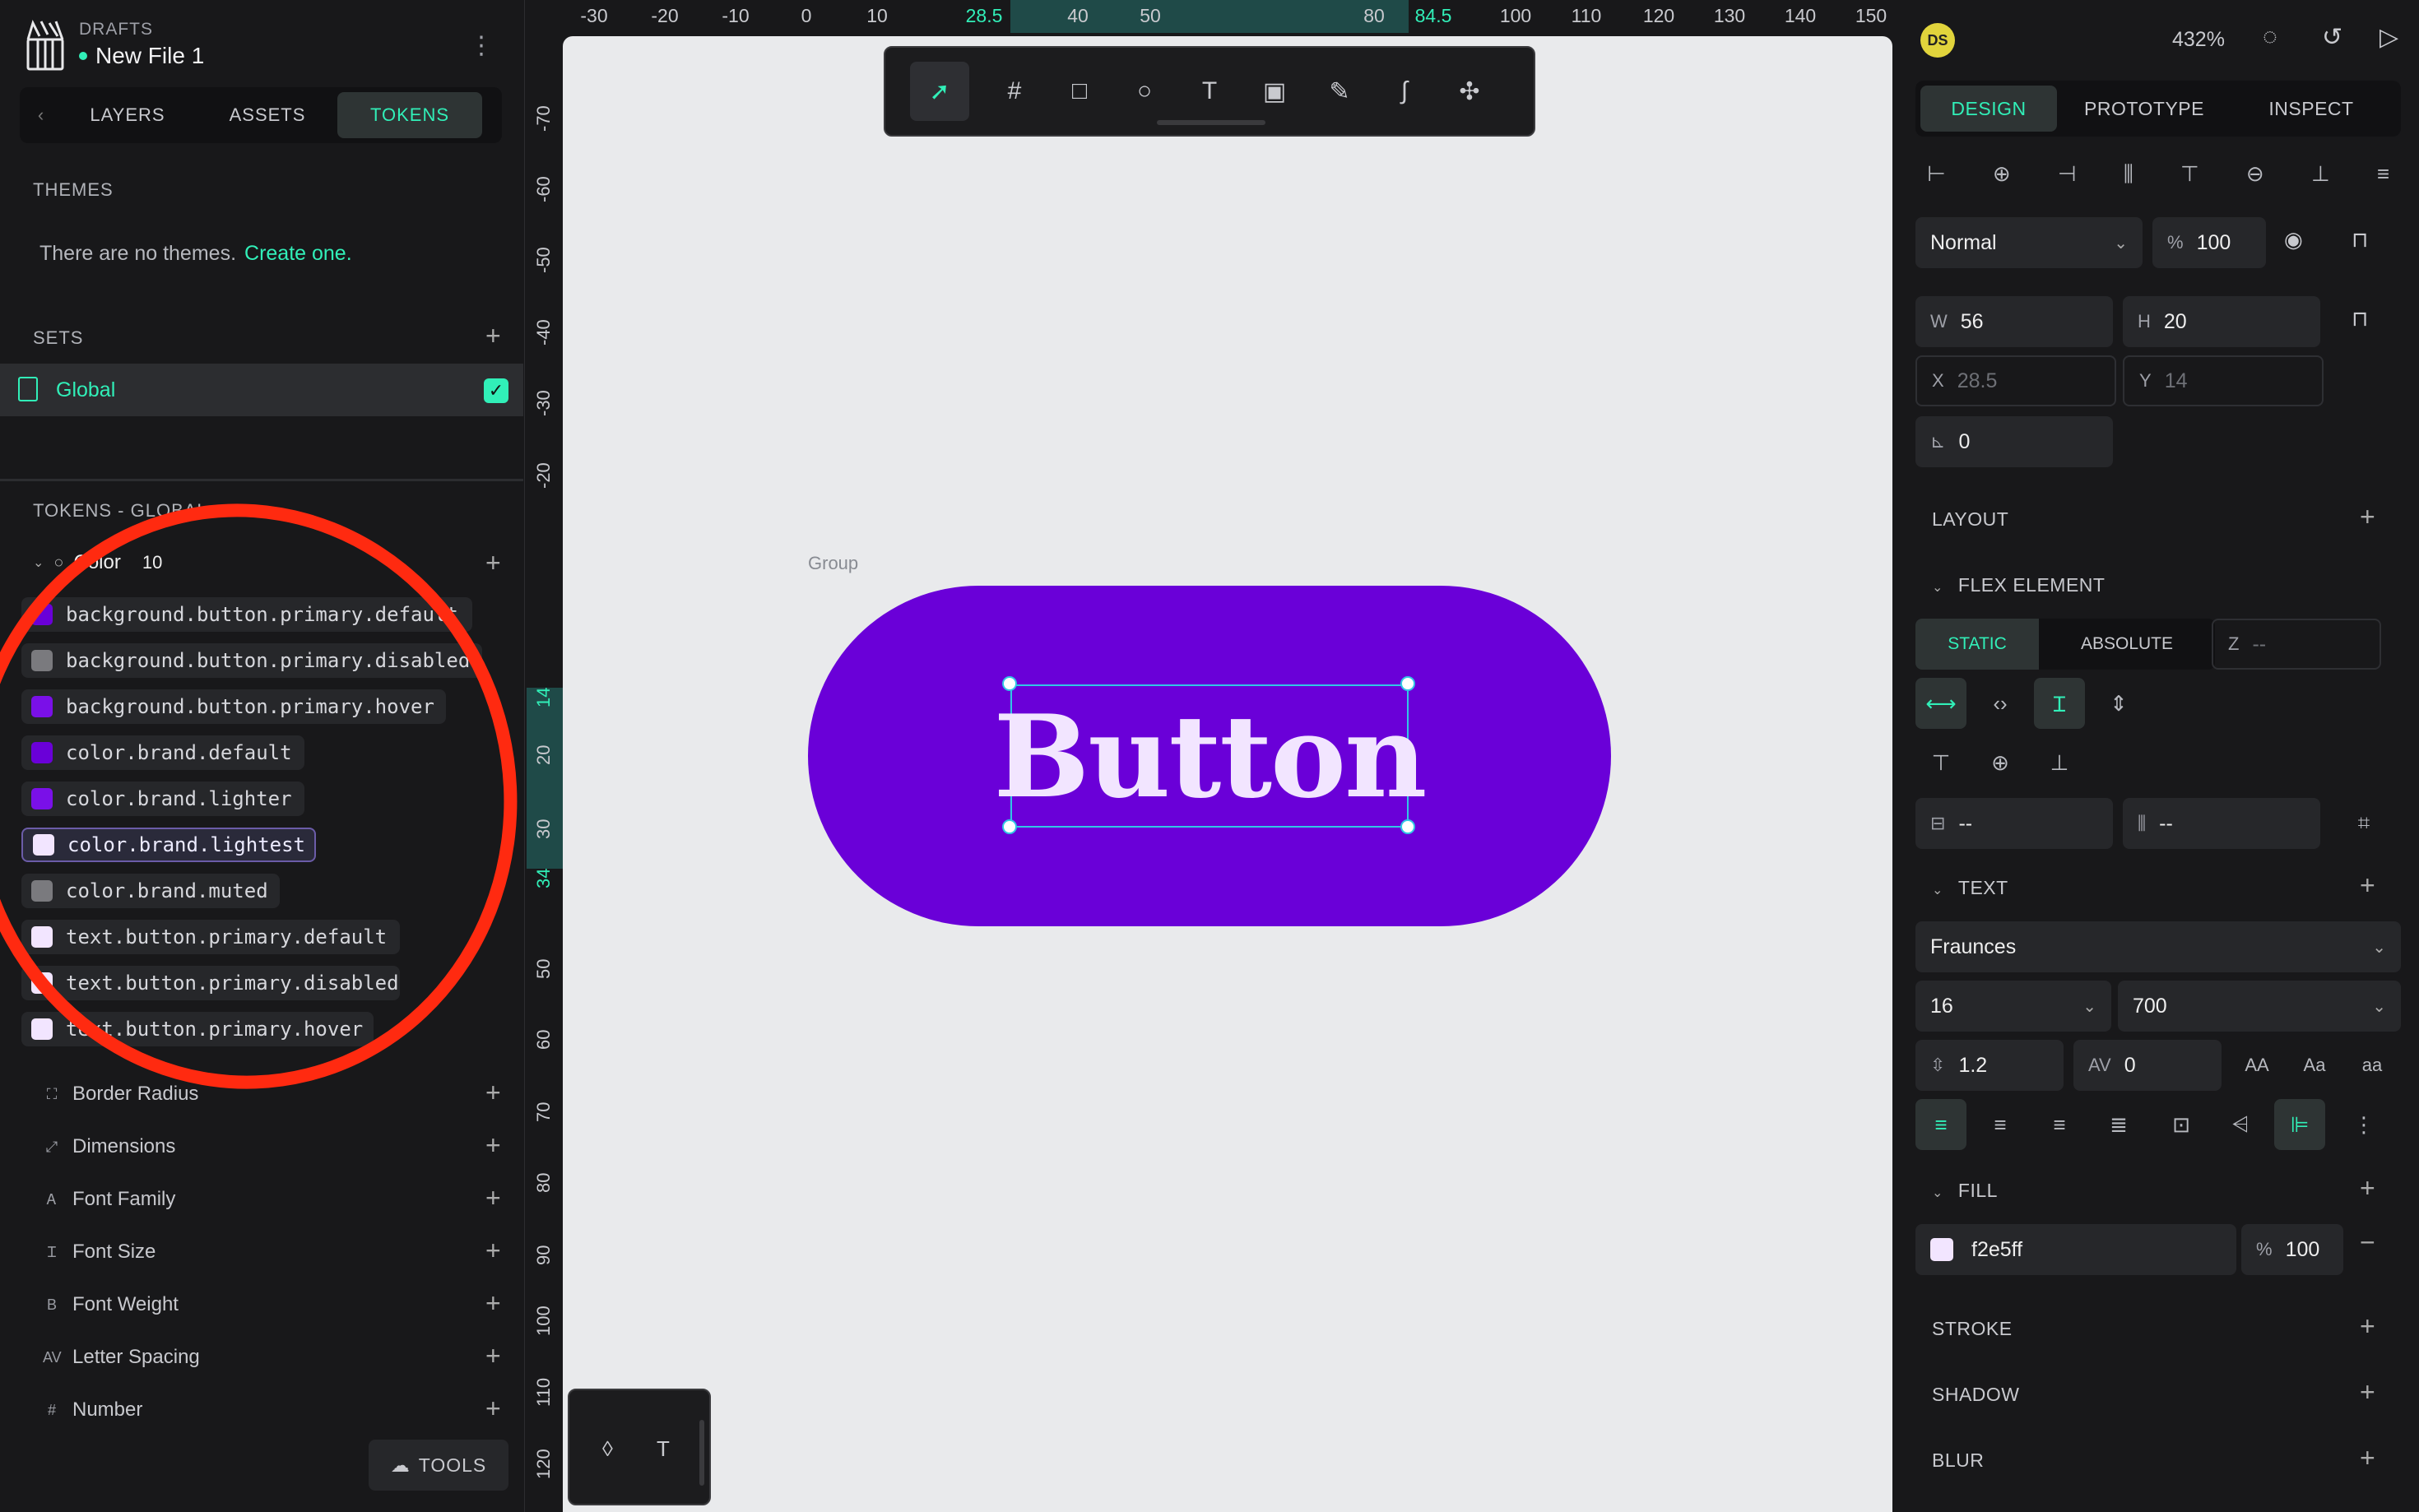 The height and width of the screenshot is (1512, 2419). Describe the element at coordinates (2314, 1065) in the screenshot. I see `titlecase-button: Aa` at that location.